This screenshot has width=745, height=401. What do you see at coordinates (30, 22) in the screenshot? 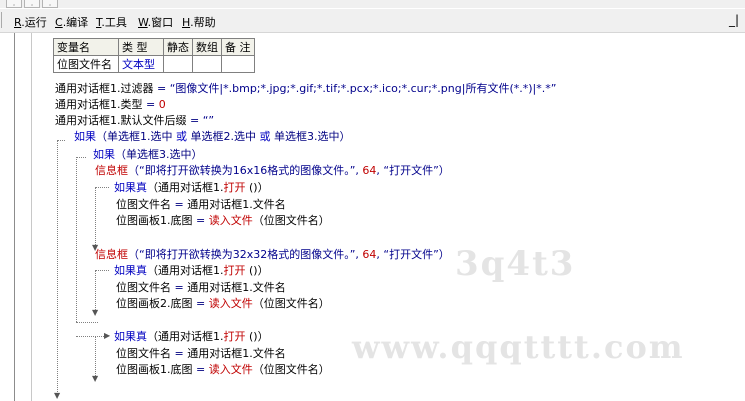
I see `menu-run: R.运行` at bounding box center [30, 22].